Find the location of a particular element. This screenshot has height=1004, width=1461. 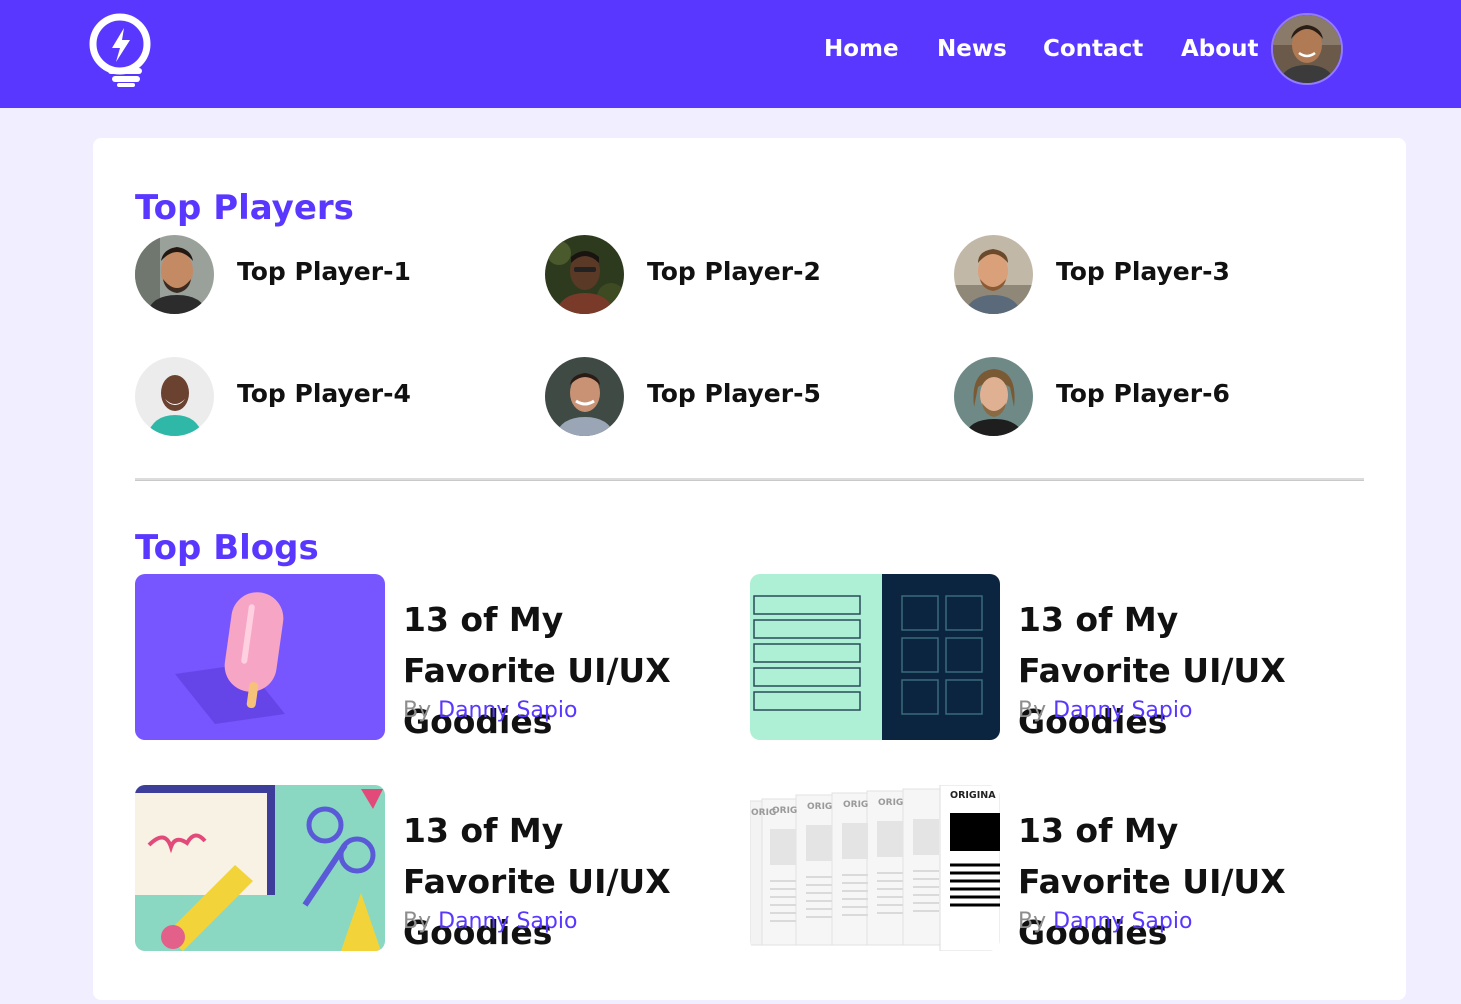

player-name: Top Player-6 is located at coordinates (1143, 393).